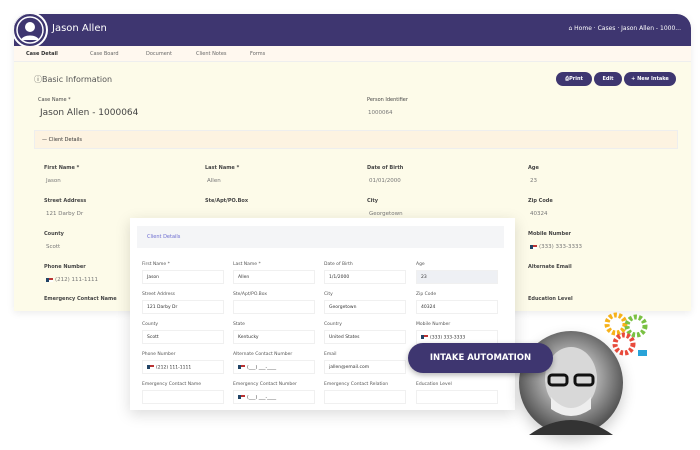  What do you see at coordinates (53, 181) in the screenshot?
I see `field-value: Jason` at bounding box center [53, 181].